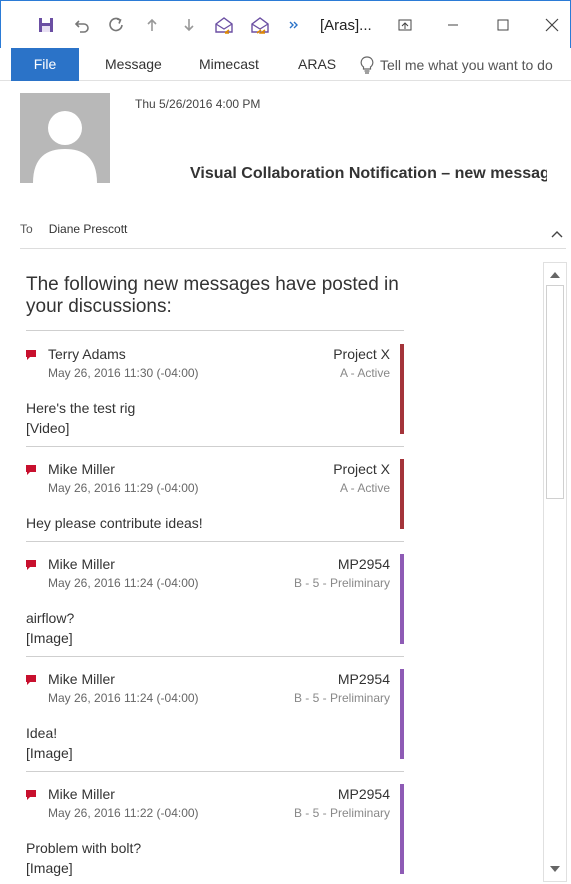 This screenshot has height=884, width=571. I want to click on up-arrow-icon, so click(152, 25).